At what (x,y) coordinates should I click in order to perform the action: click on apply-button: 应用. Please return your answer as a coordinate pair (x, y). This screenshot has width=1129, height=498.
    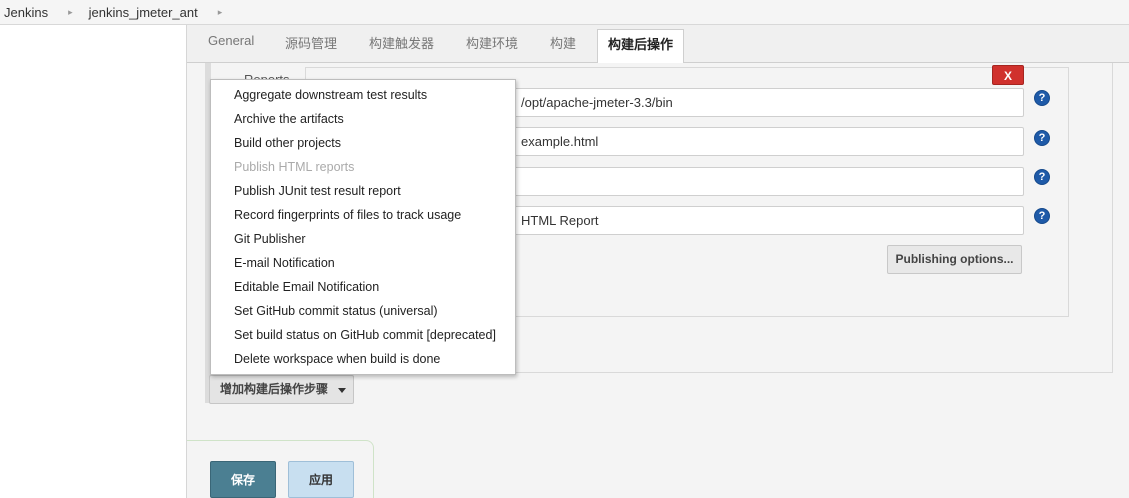
    Looking at the image, I should click on (321, 479).